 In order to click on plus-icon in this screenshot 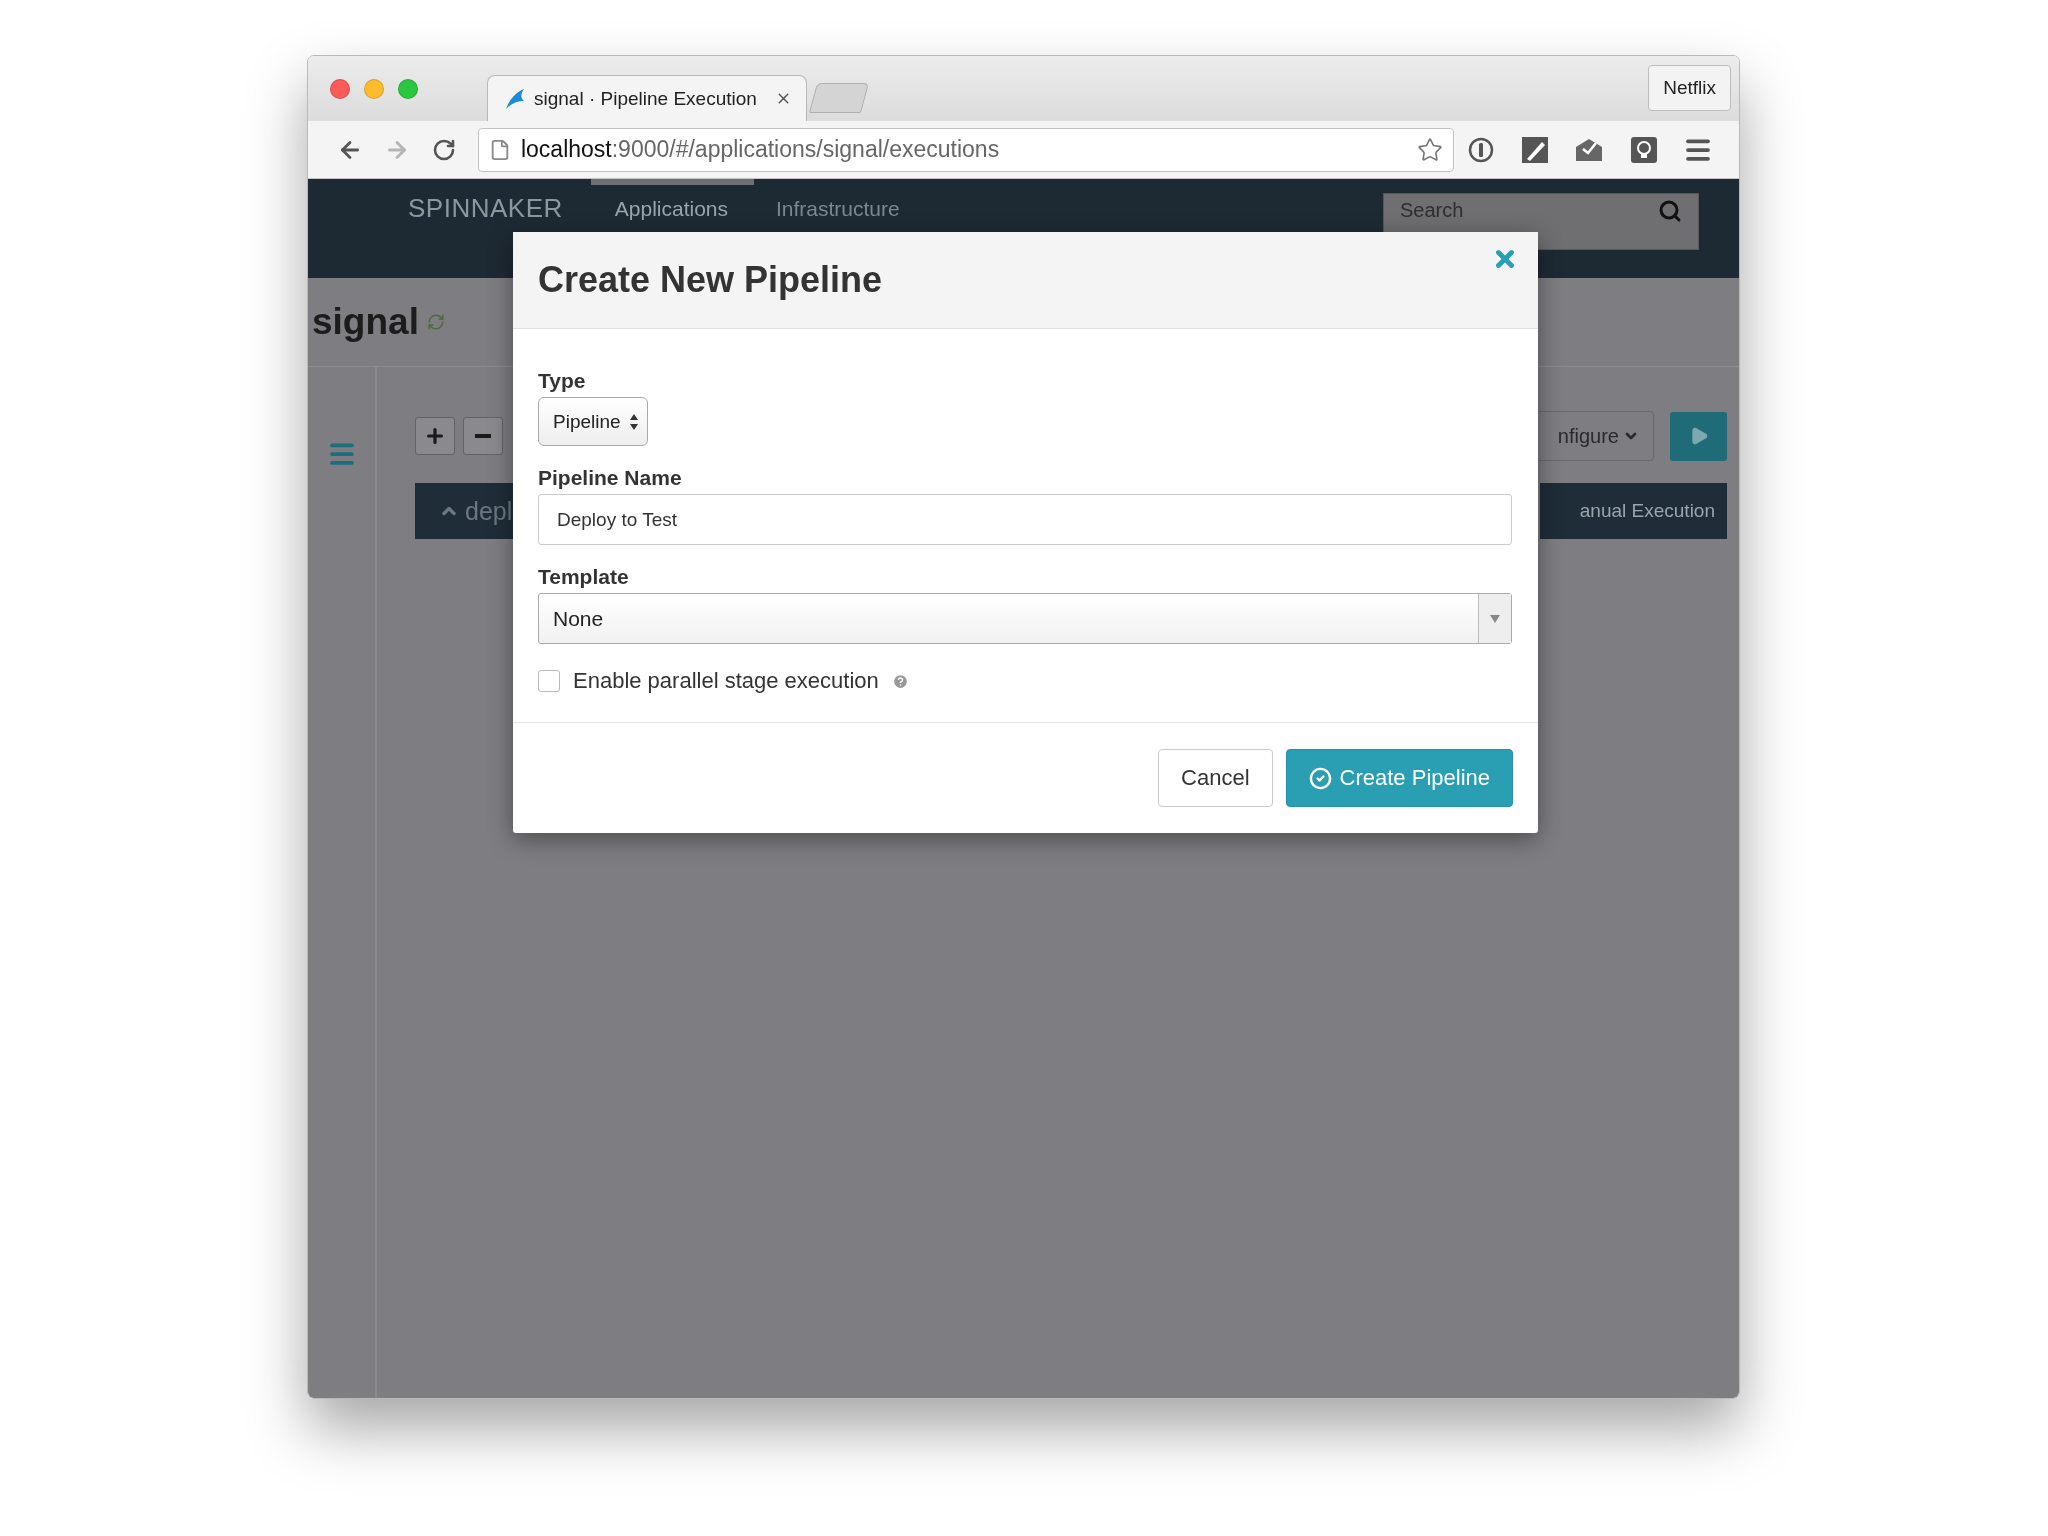, I will do `click(435, 436)`.